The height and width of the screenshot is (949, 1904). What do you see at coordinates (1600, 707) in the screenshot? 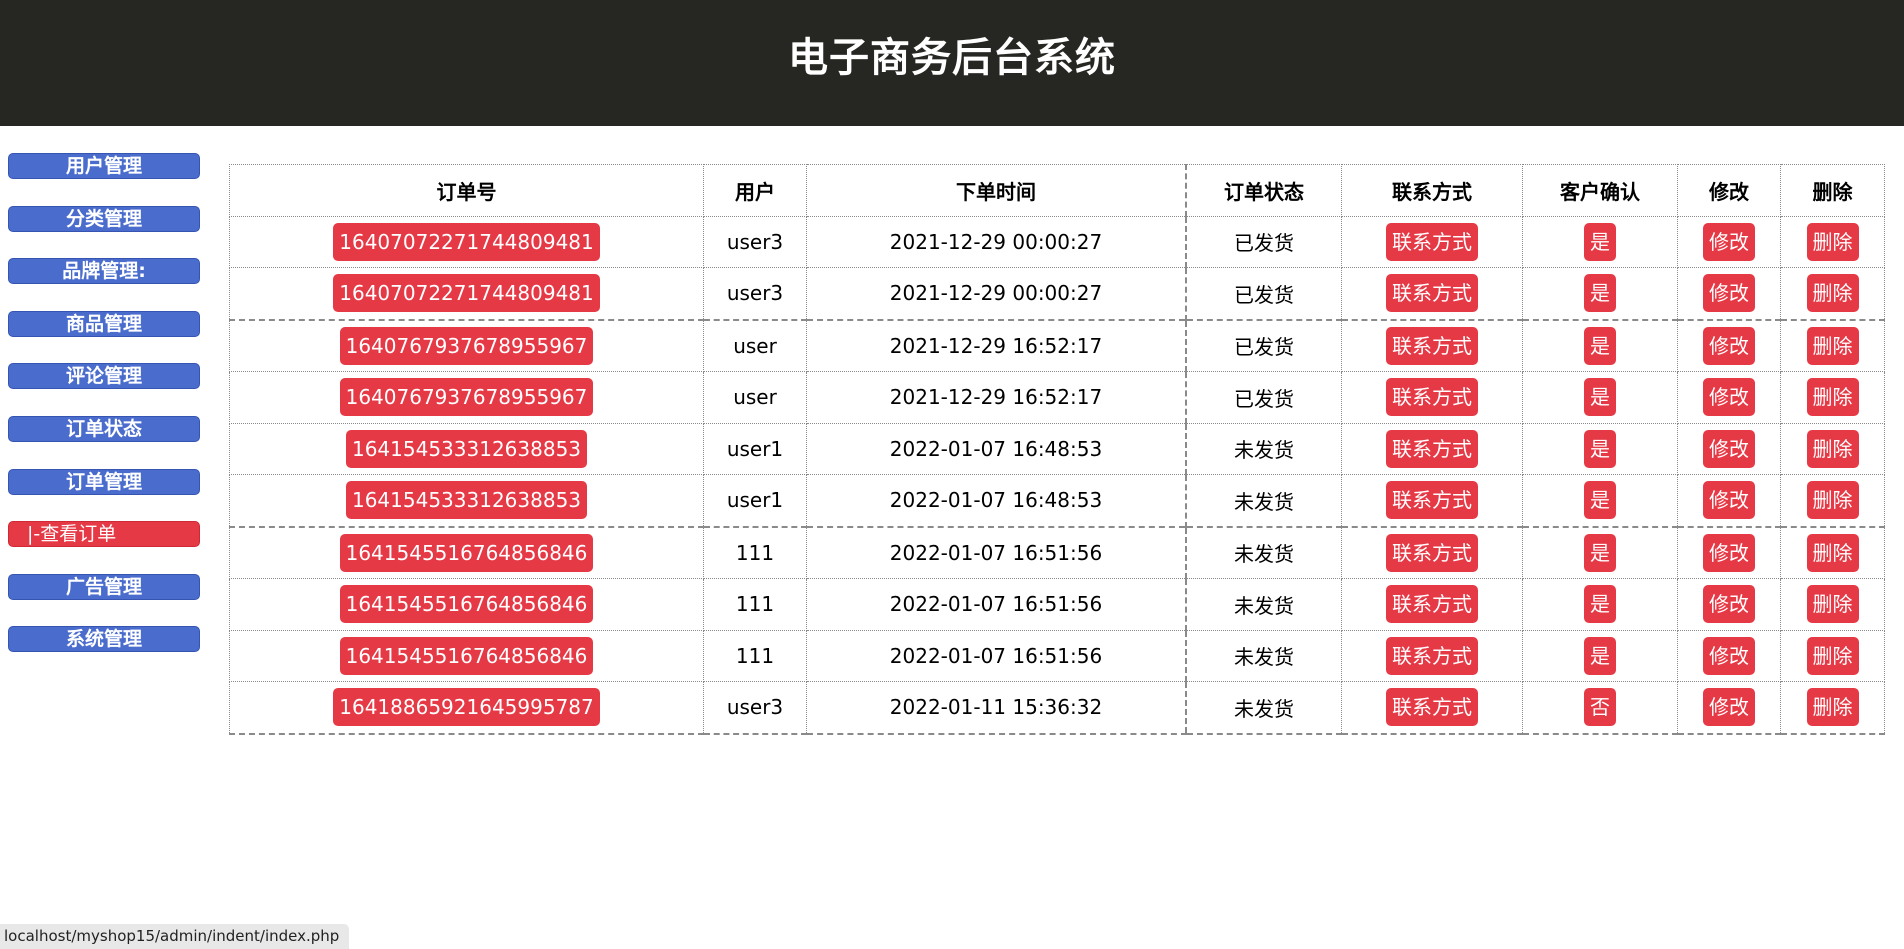
I see `confirm-button: 否` at bounding box center [1600, 707].